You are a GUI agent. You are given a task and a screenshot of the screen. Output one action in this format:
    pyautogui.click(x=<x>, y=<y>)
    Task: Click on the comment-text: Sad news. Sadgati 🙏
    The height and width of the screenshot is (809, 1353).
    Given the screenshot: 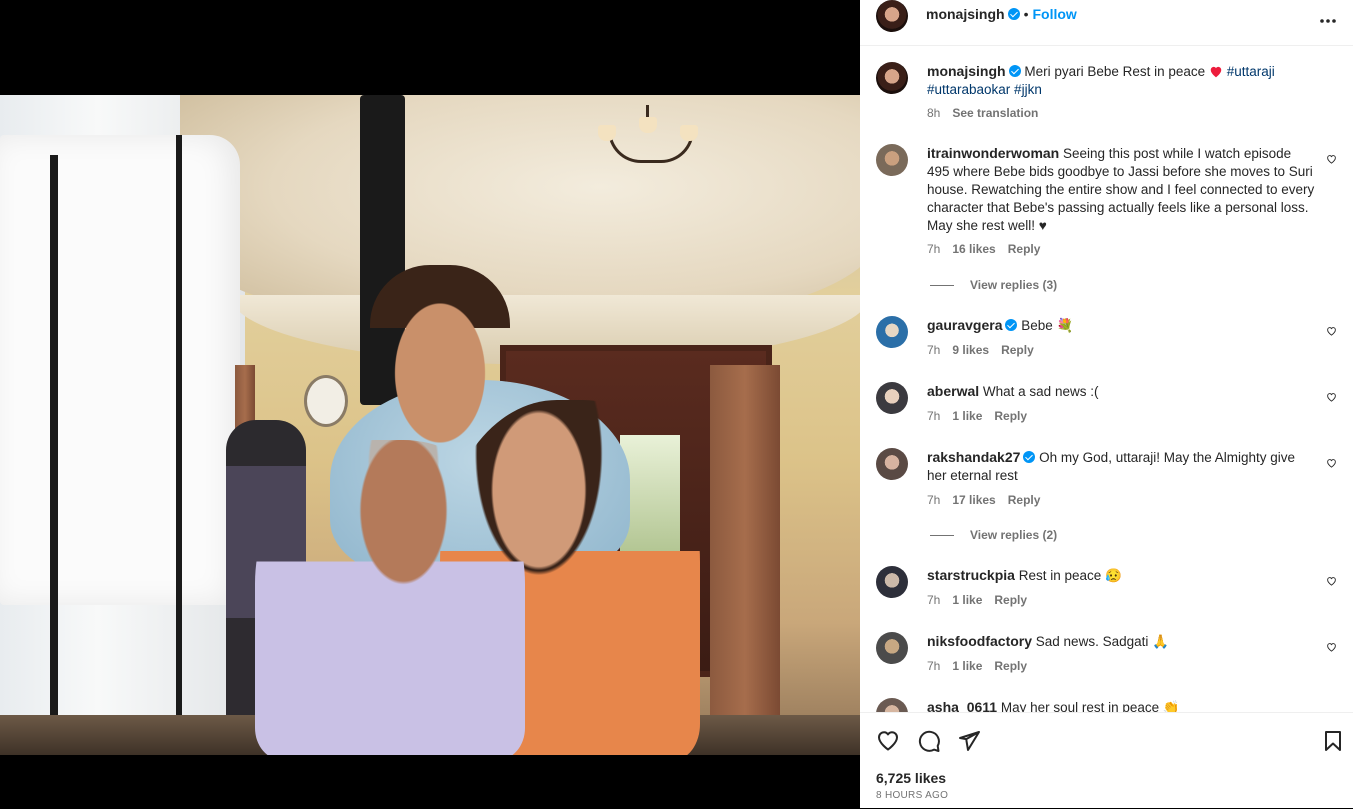 What is the action you would take?
    pyautogui.click(x=1102, y=641)
    